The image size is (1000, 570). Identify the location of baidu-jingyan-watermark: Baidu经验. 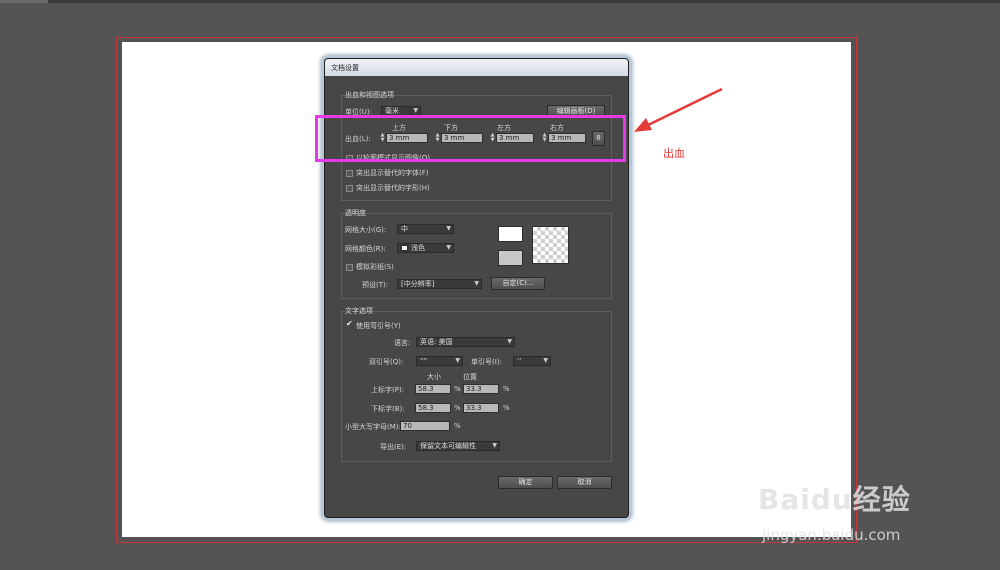
(834, 499).